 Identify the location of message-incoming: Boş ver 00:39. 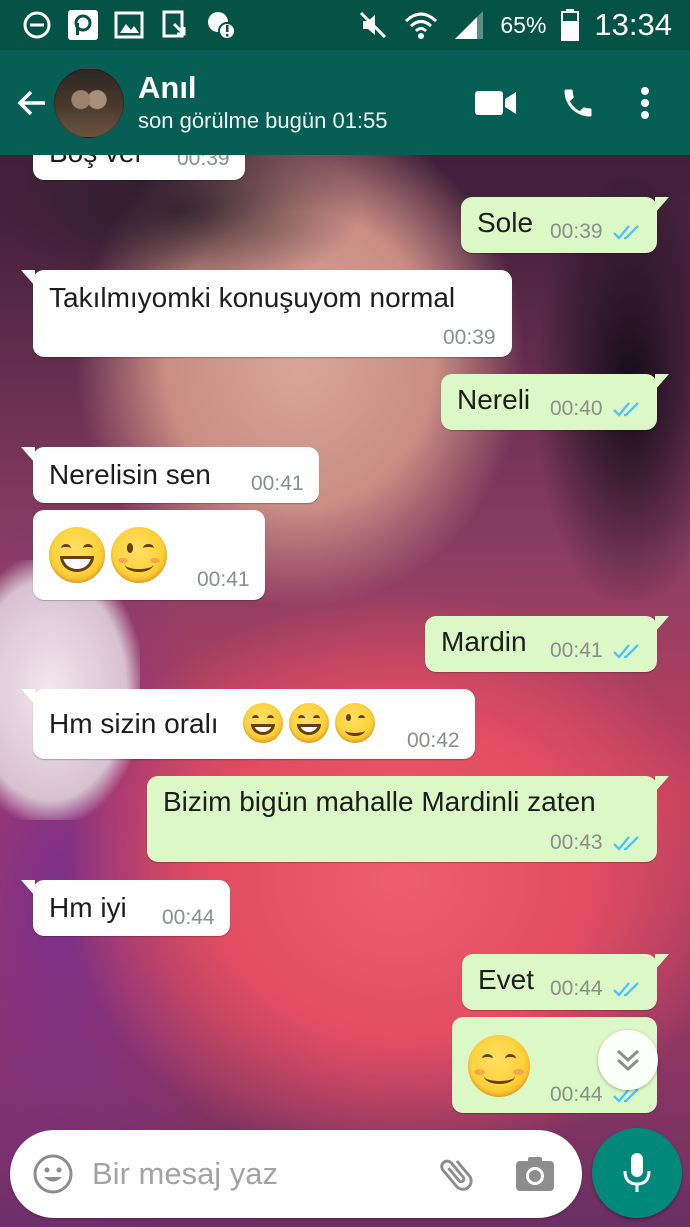
(139, 167).